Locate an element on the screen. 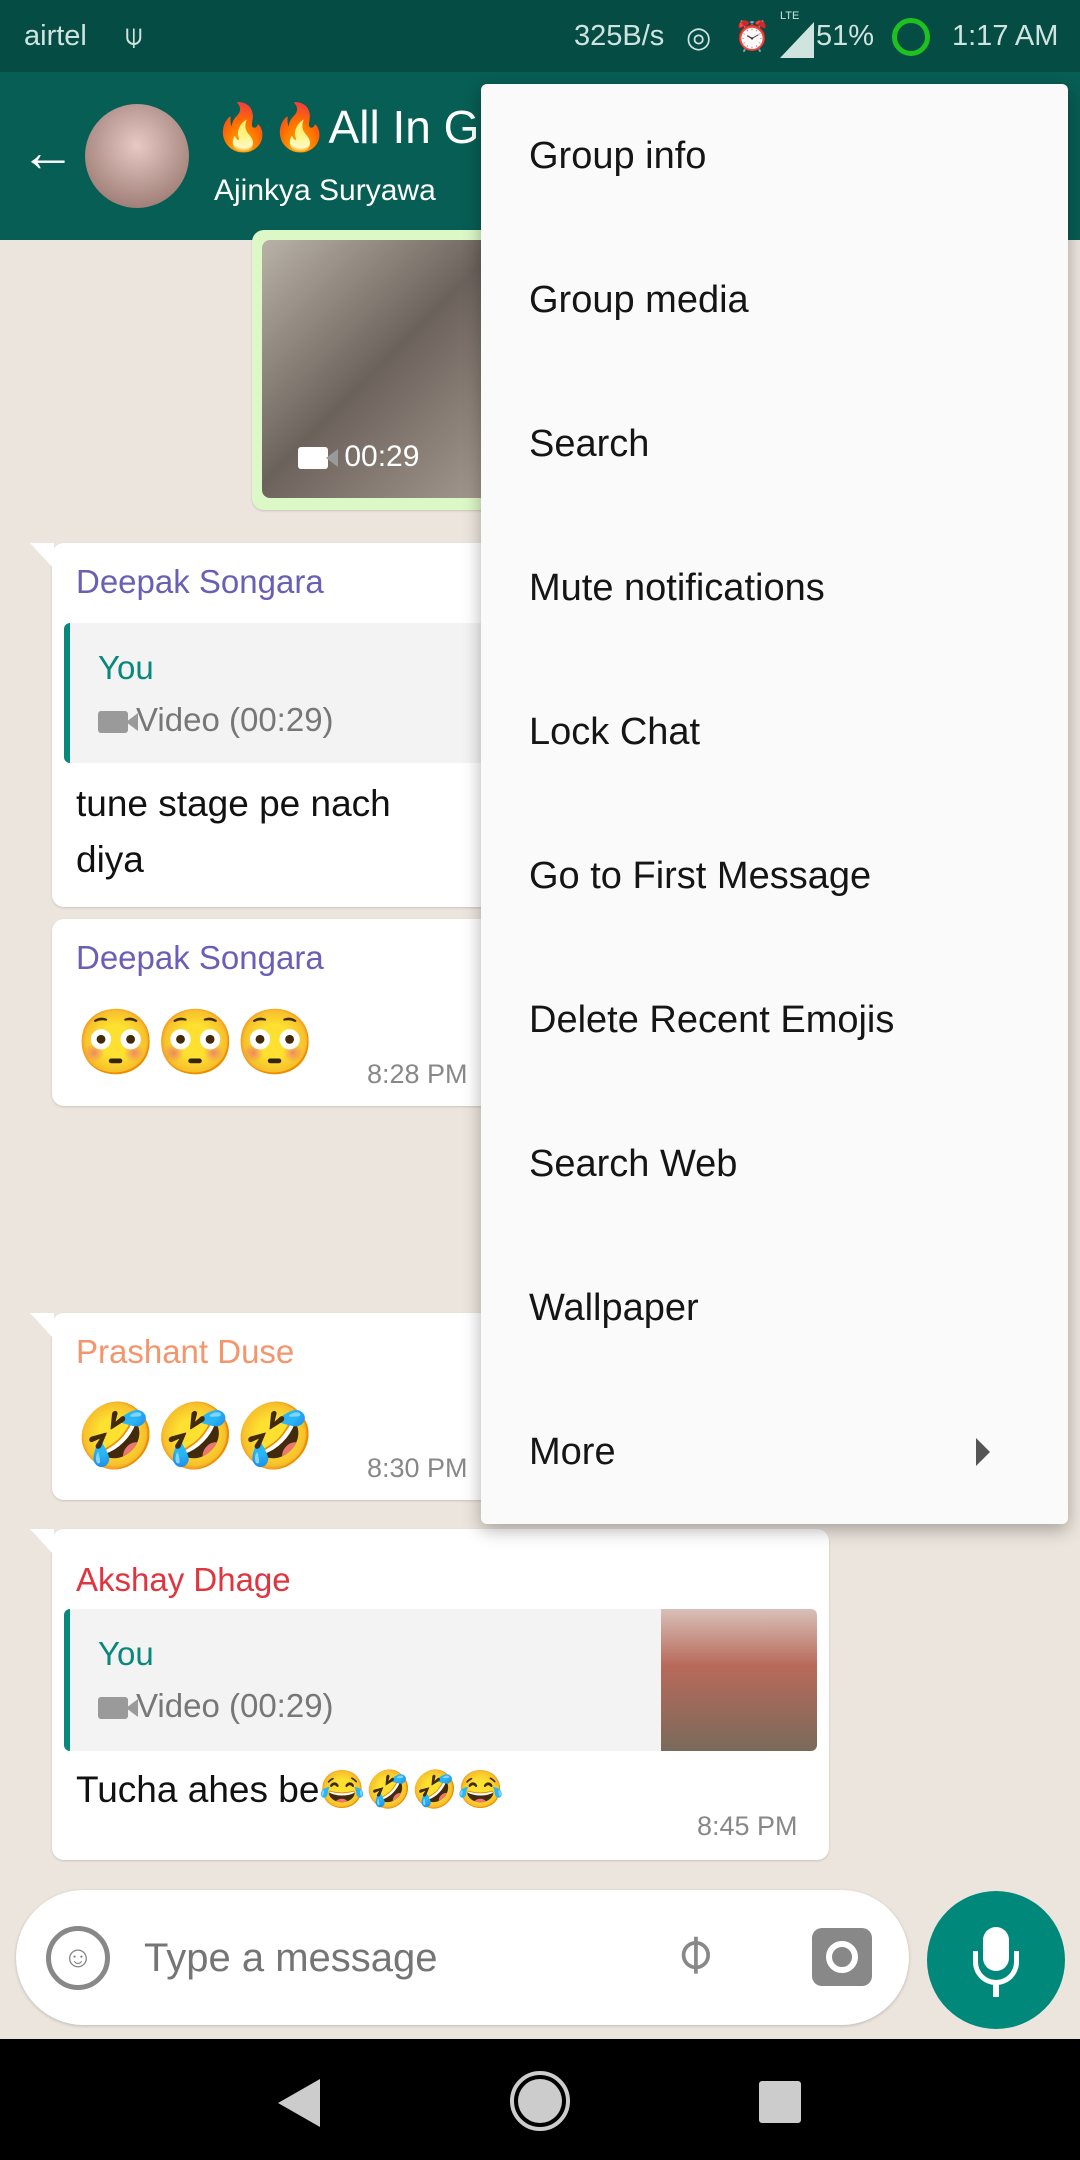 The width and height of the screenshot is (1080, 2160). message-time: 8:30 PM is located at coordinates (417, 1468).